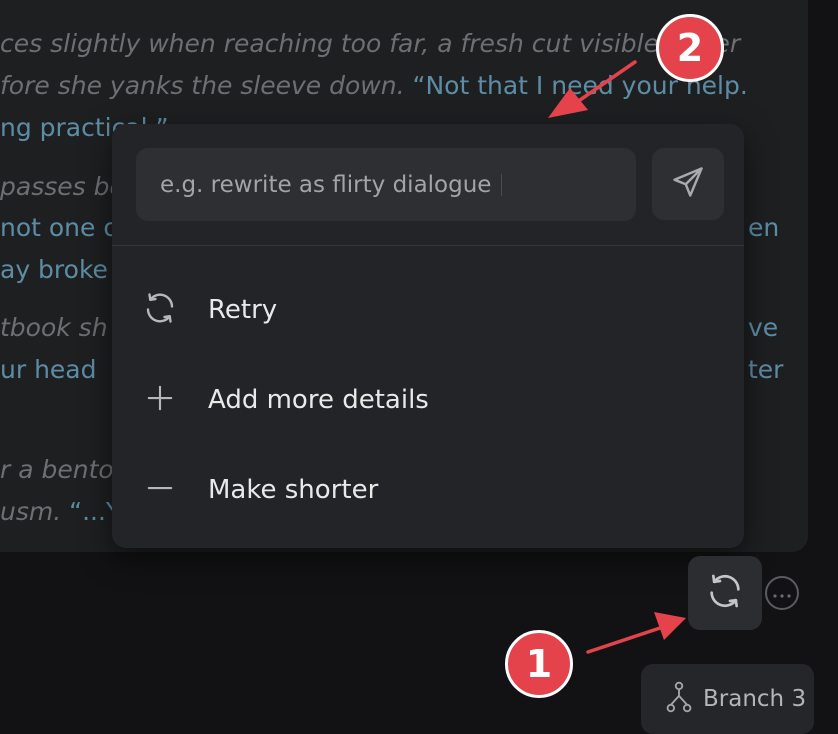 This screenshot has height=734, width=838. What do you see at coordinates (690, 48) in the screenshot?
I see `annotation-badge-2: 2` at bounding box center [690, 48].